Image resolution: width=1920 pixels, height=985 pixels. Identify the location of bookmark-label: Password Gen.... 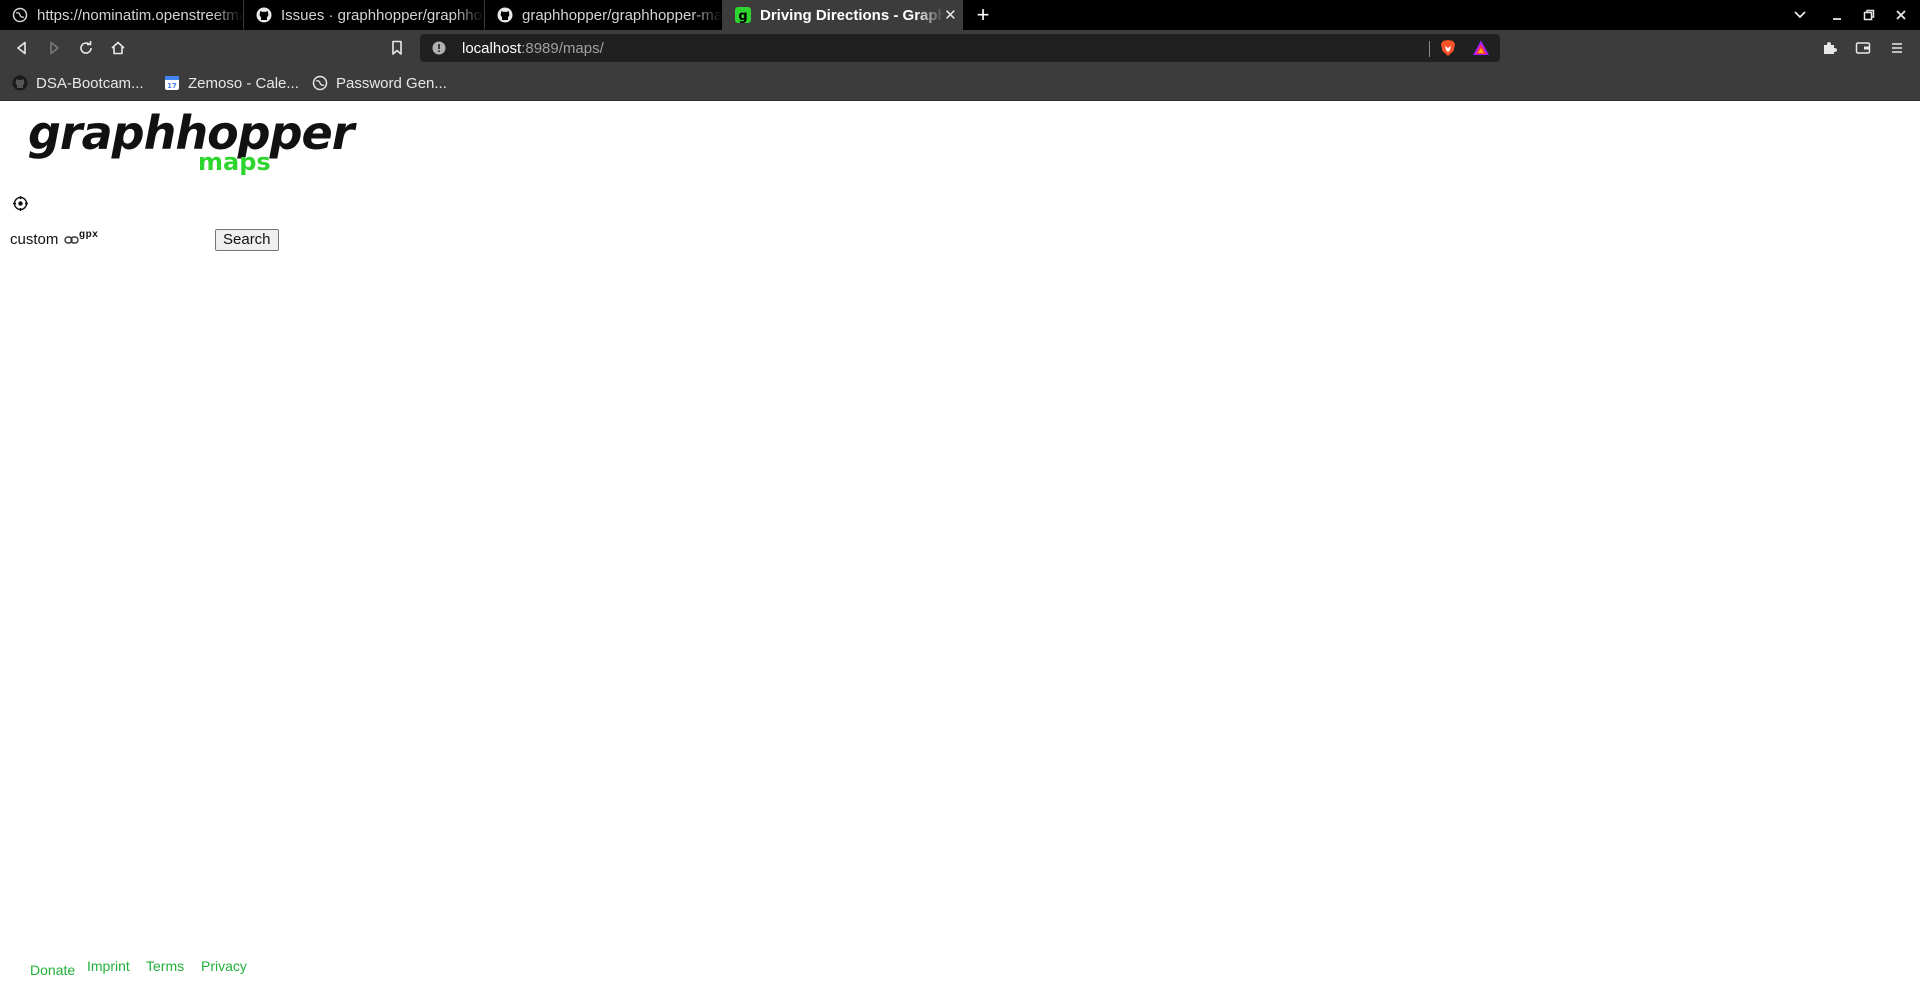
(391, 83).